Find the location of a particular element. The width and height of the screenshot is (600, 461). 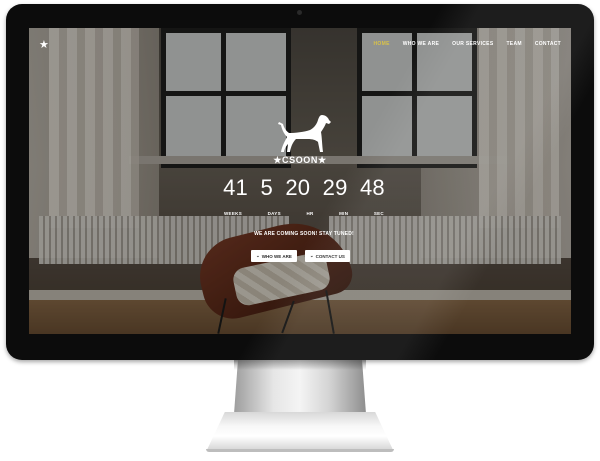

dog-icon is located at coordinates (304, 133).